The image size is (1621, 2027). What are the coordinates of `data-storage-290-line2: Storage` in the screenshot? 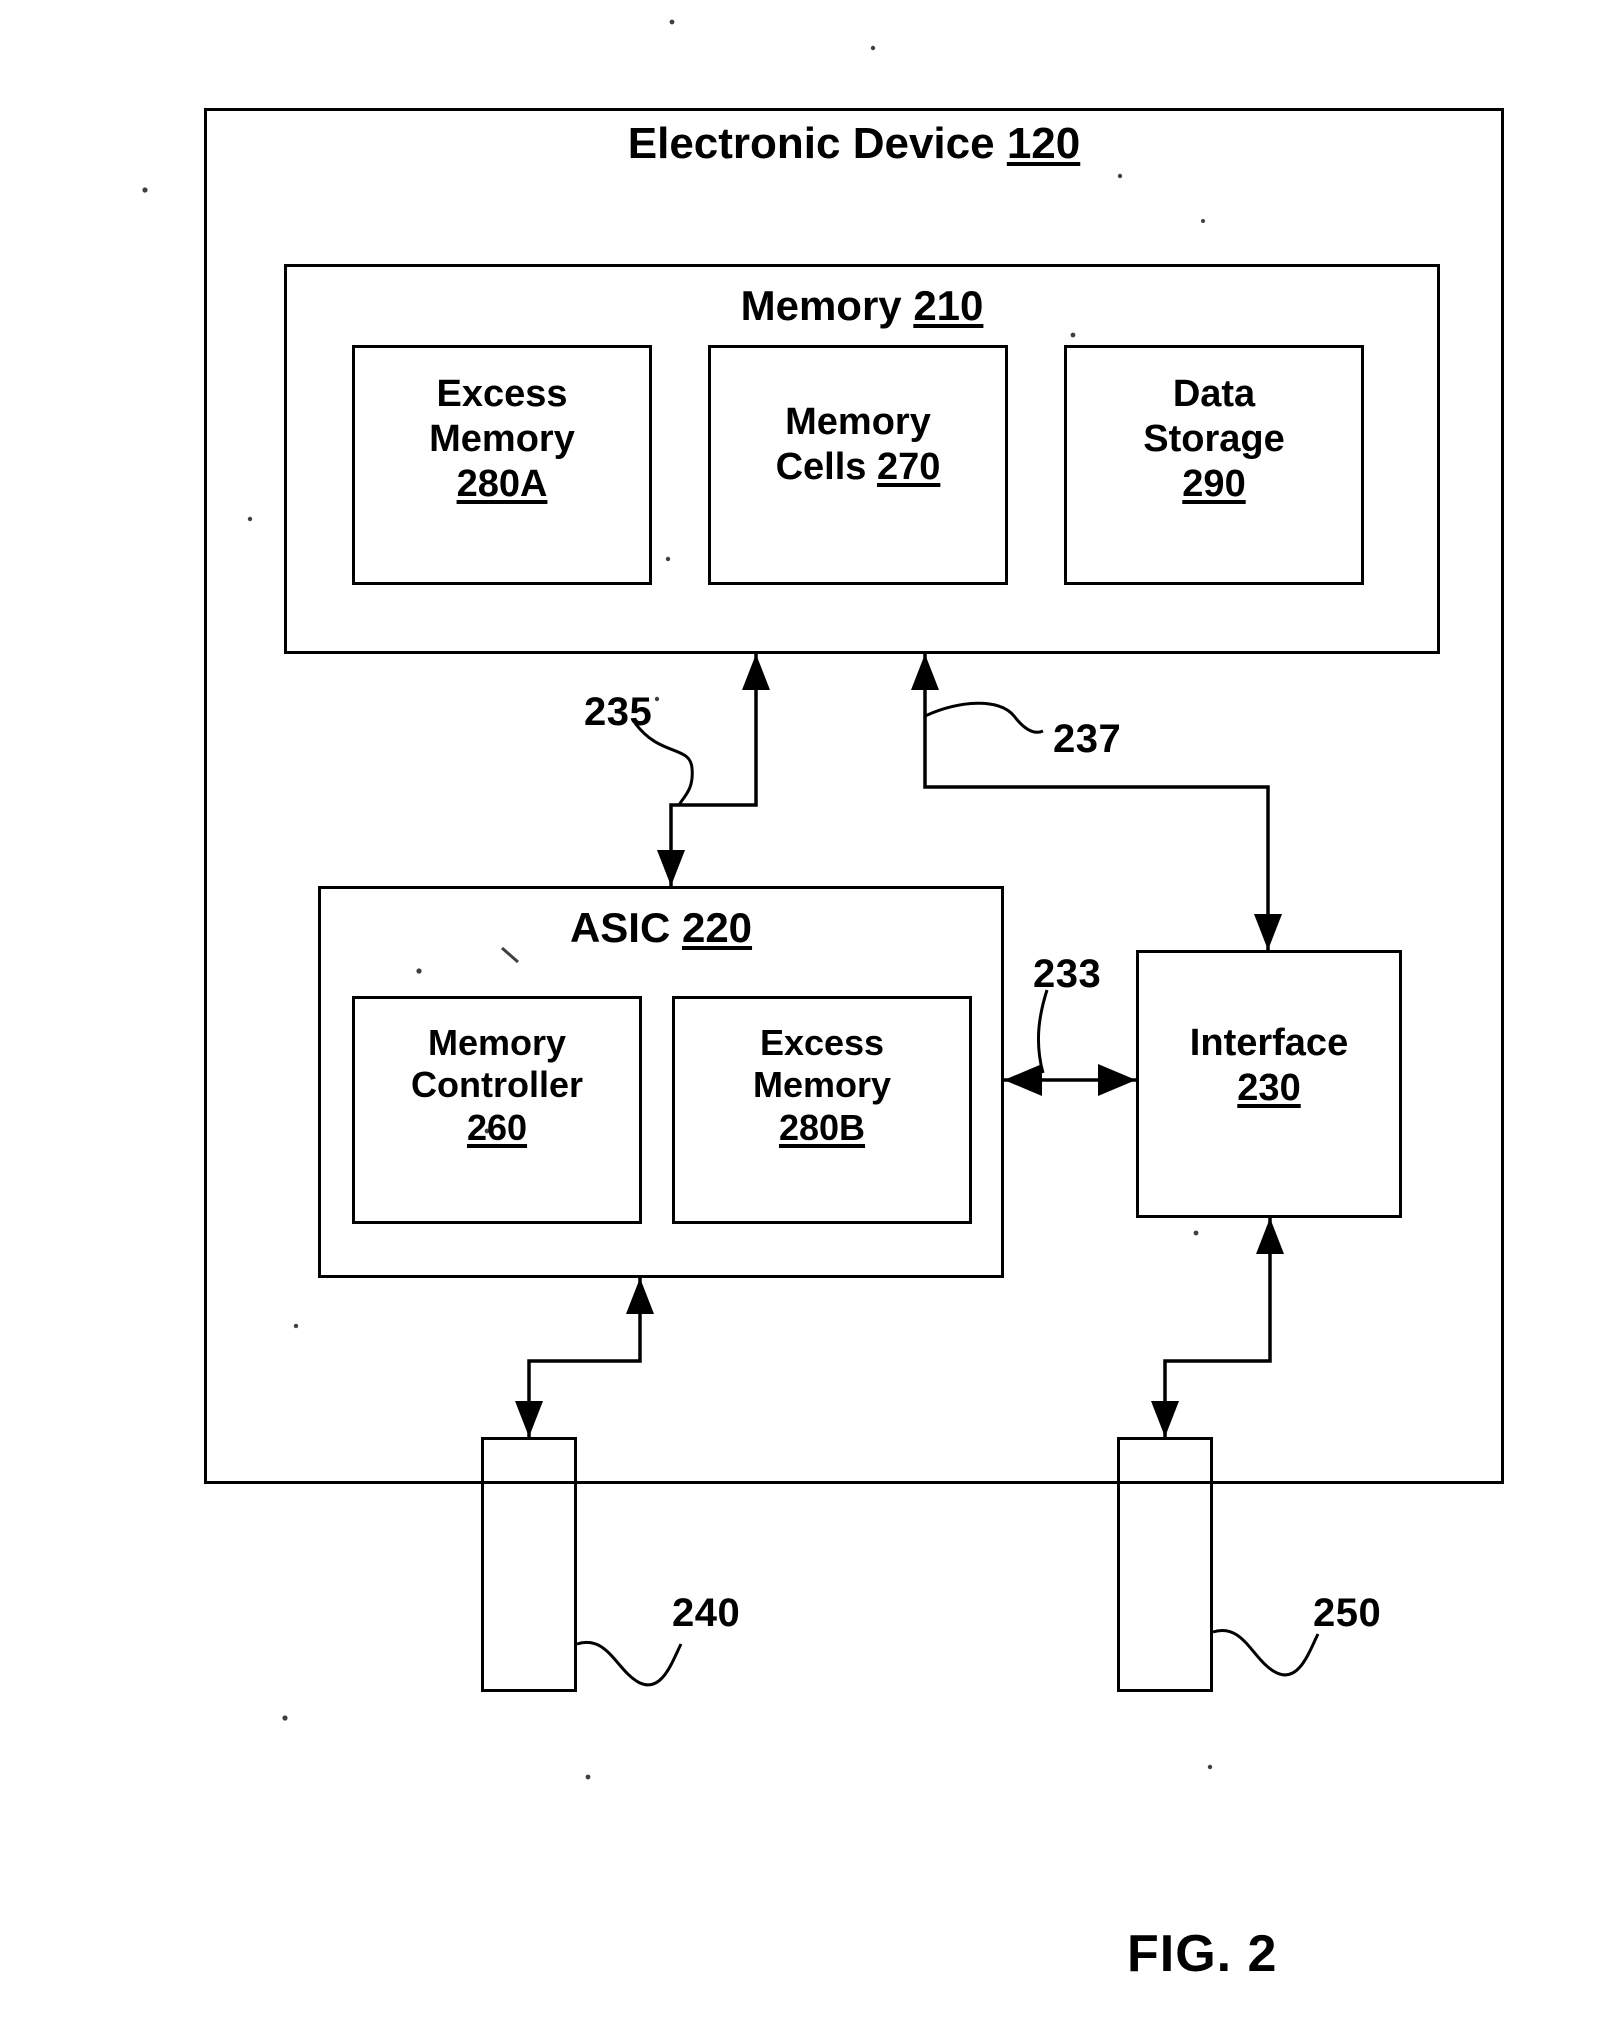 It's located at (1214, 438).